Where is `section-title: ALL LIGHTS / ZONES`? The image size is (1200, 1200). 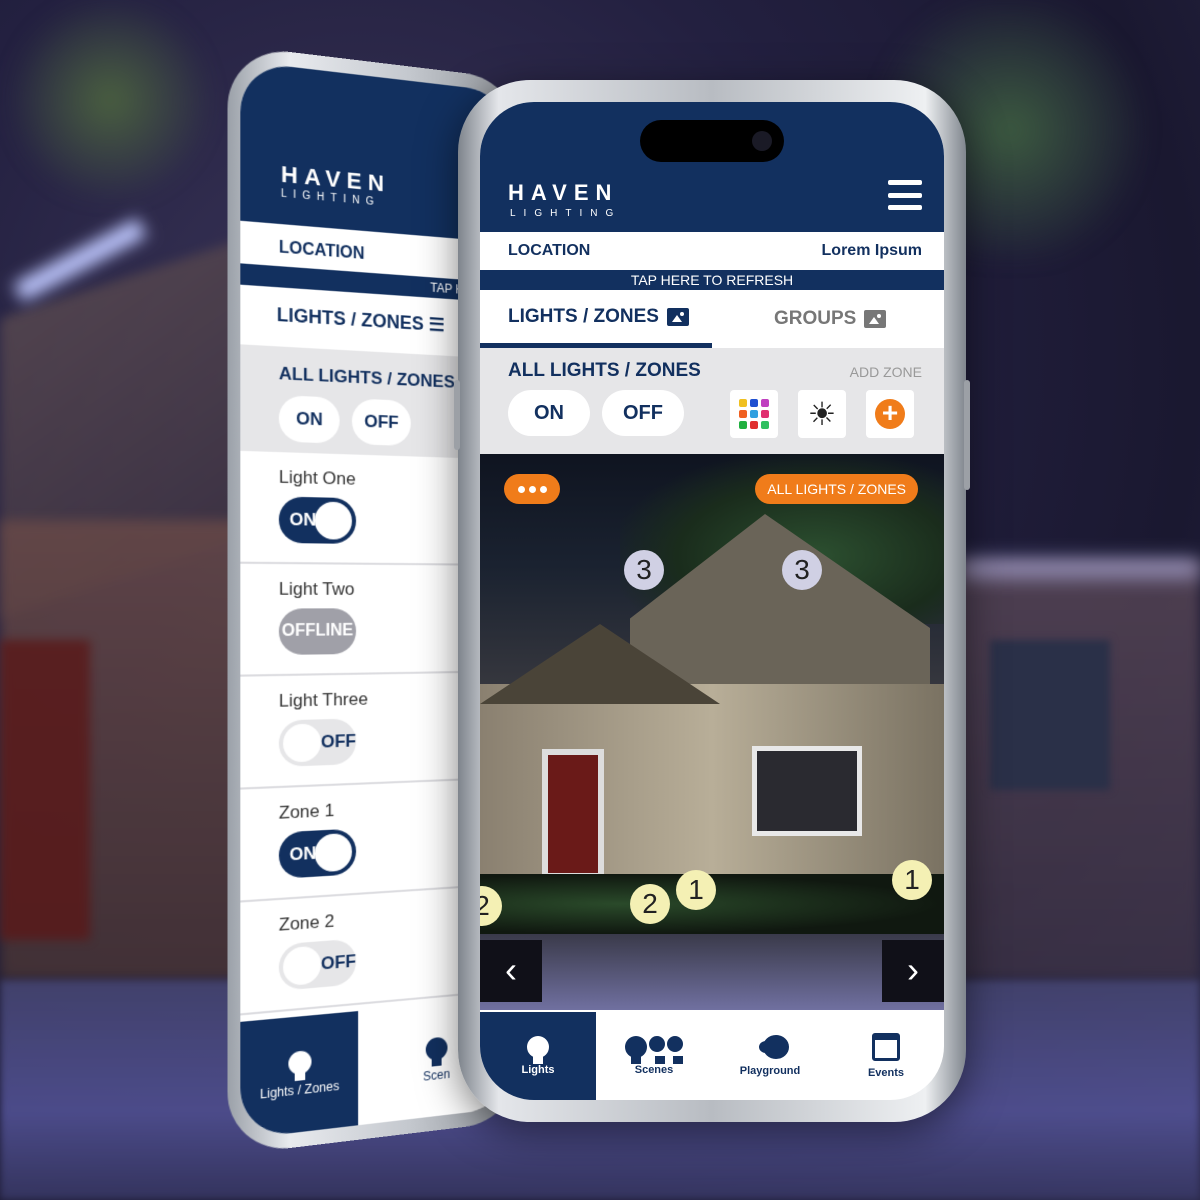
section-title: ALL LIGHTS / ZONES is located at coordinates (604, 370).